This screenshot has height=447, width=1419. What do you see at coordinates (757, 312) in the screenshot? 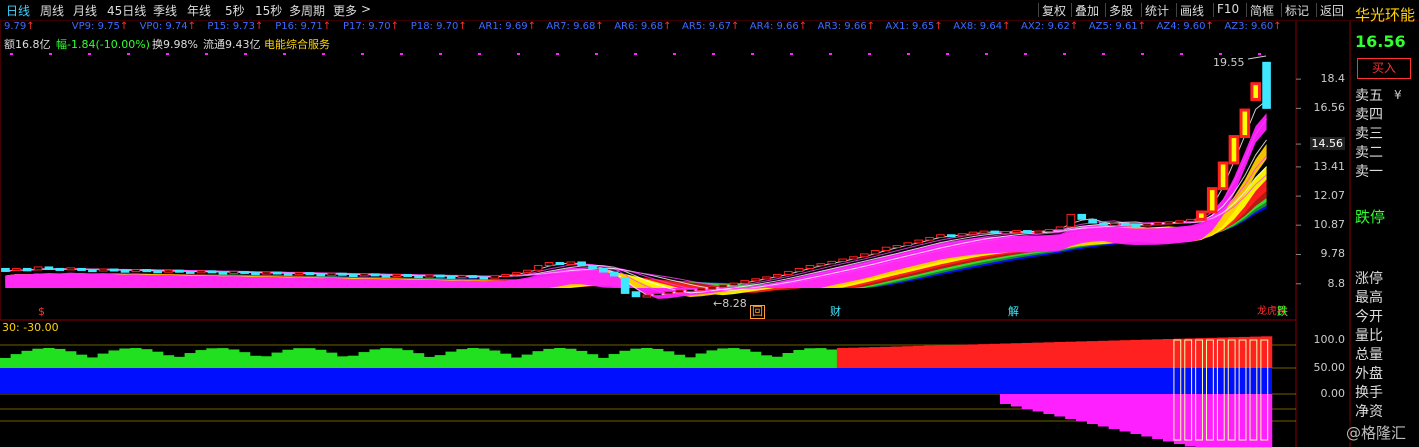
I see `event-box: 回` at bounding box center [757, 312].